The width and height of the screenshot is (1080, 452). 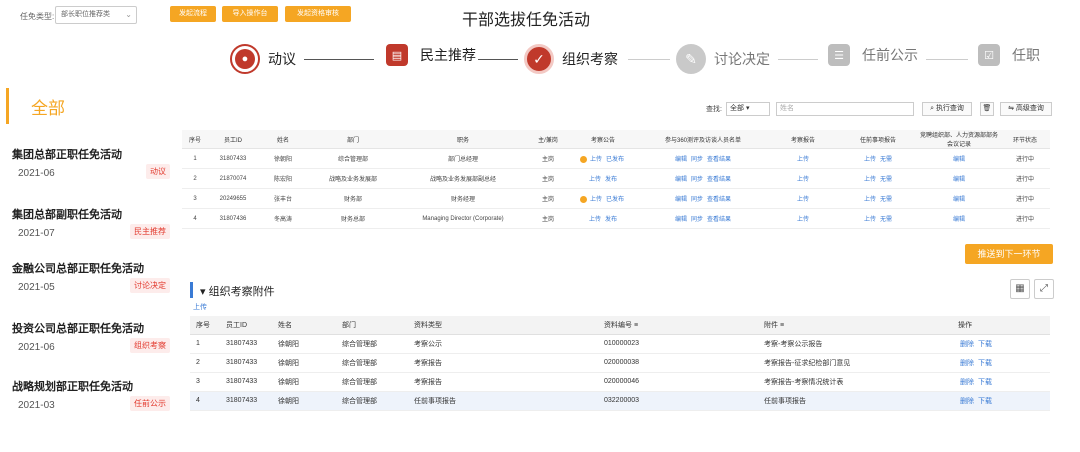 What do you see at coordinates (89, 288) in the screenshot?
I see `activity-item: 金融公司总部正职任免活动 2021-05 讨论决定` at bounding box center [89, 288].